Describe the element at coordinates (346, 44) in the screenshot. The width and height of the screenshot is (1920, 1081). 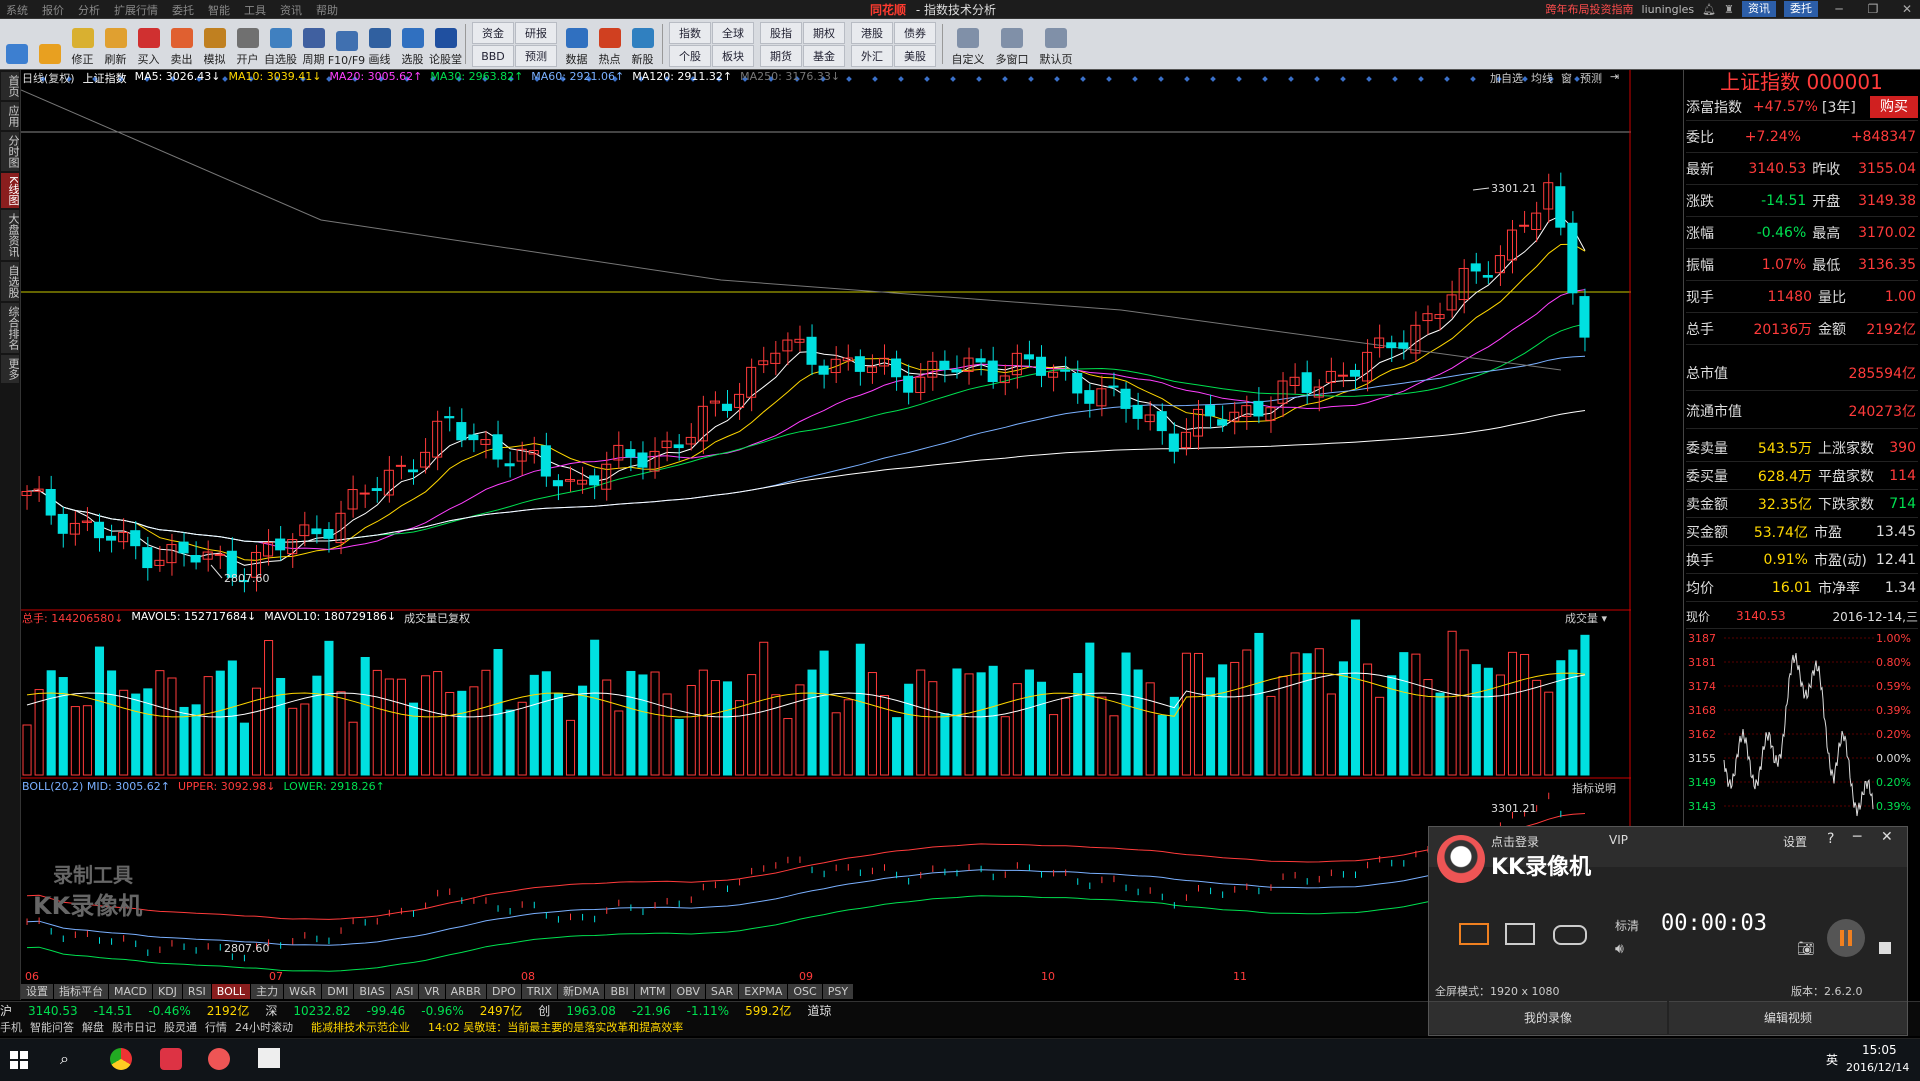
I see `toolbar-button: F10/F9` at that location.